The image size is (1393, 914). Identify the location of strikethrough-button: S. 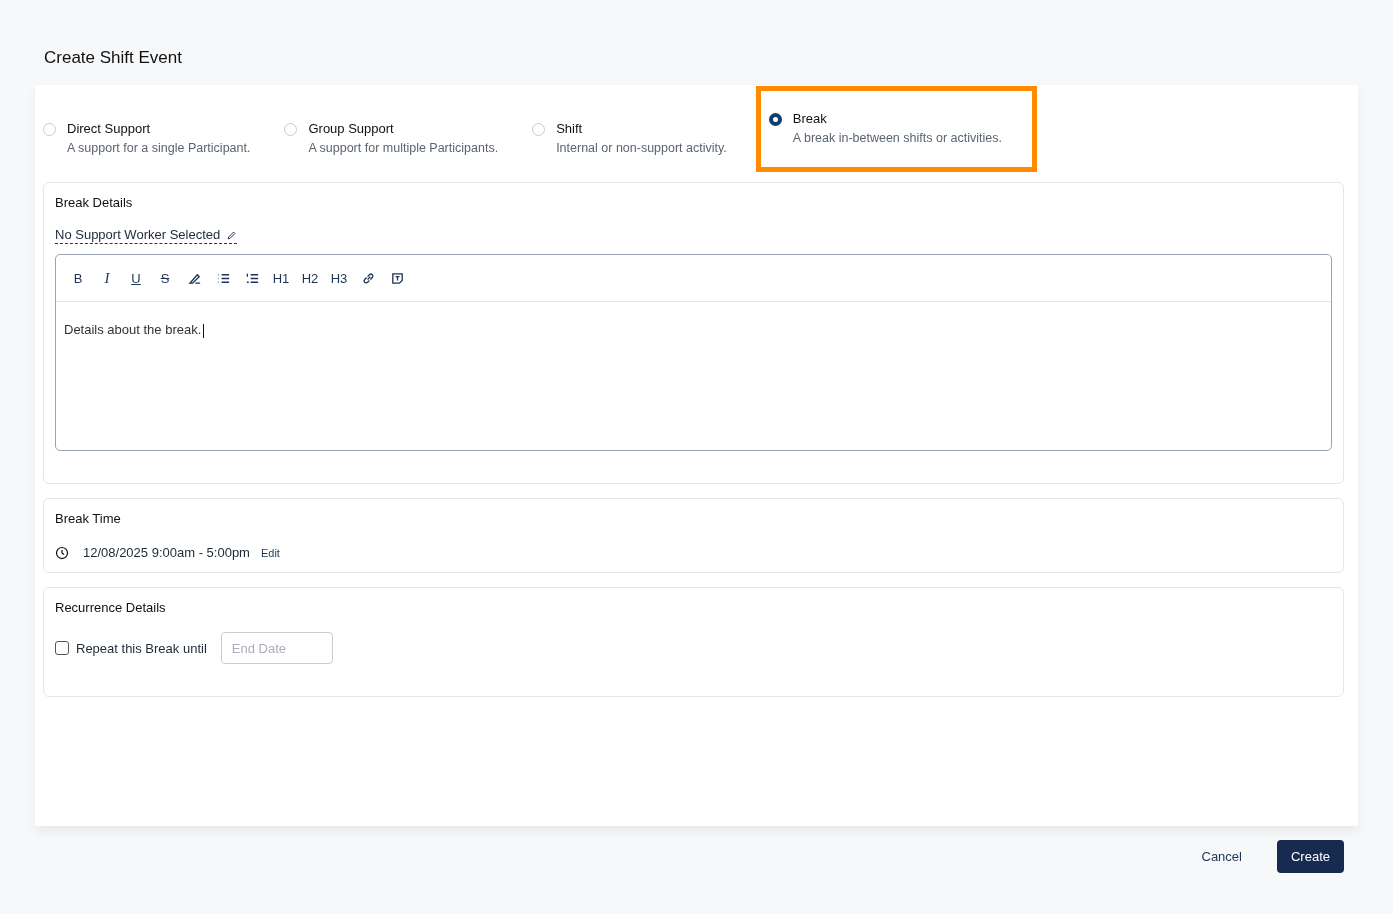
(165, 278).